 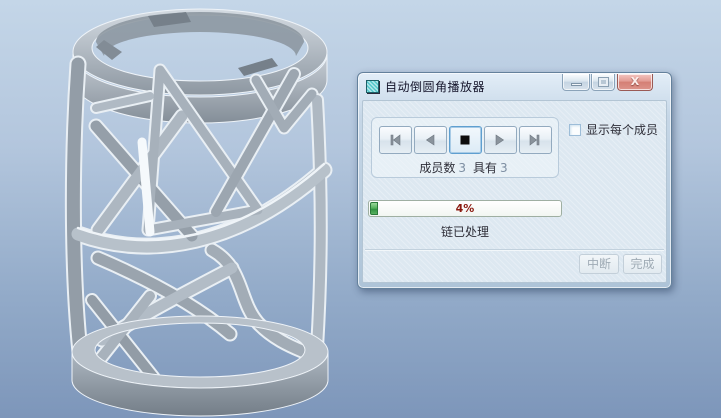 What do you see at coordinates (435, 87) in the screenshot?
I see `dialog-title: 自动倒圆角播放器` at bounding box center [435, 87].